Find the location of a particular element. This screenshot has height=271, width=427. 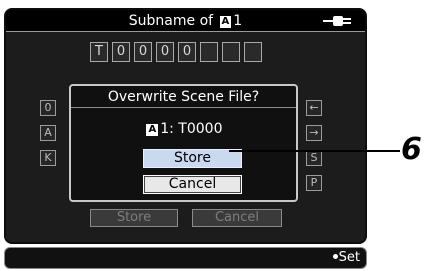

background-cancel-button: Cancel is located at coordinates (237, 218).